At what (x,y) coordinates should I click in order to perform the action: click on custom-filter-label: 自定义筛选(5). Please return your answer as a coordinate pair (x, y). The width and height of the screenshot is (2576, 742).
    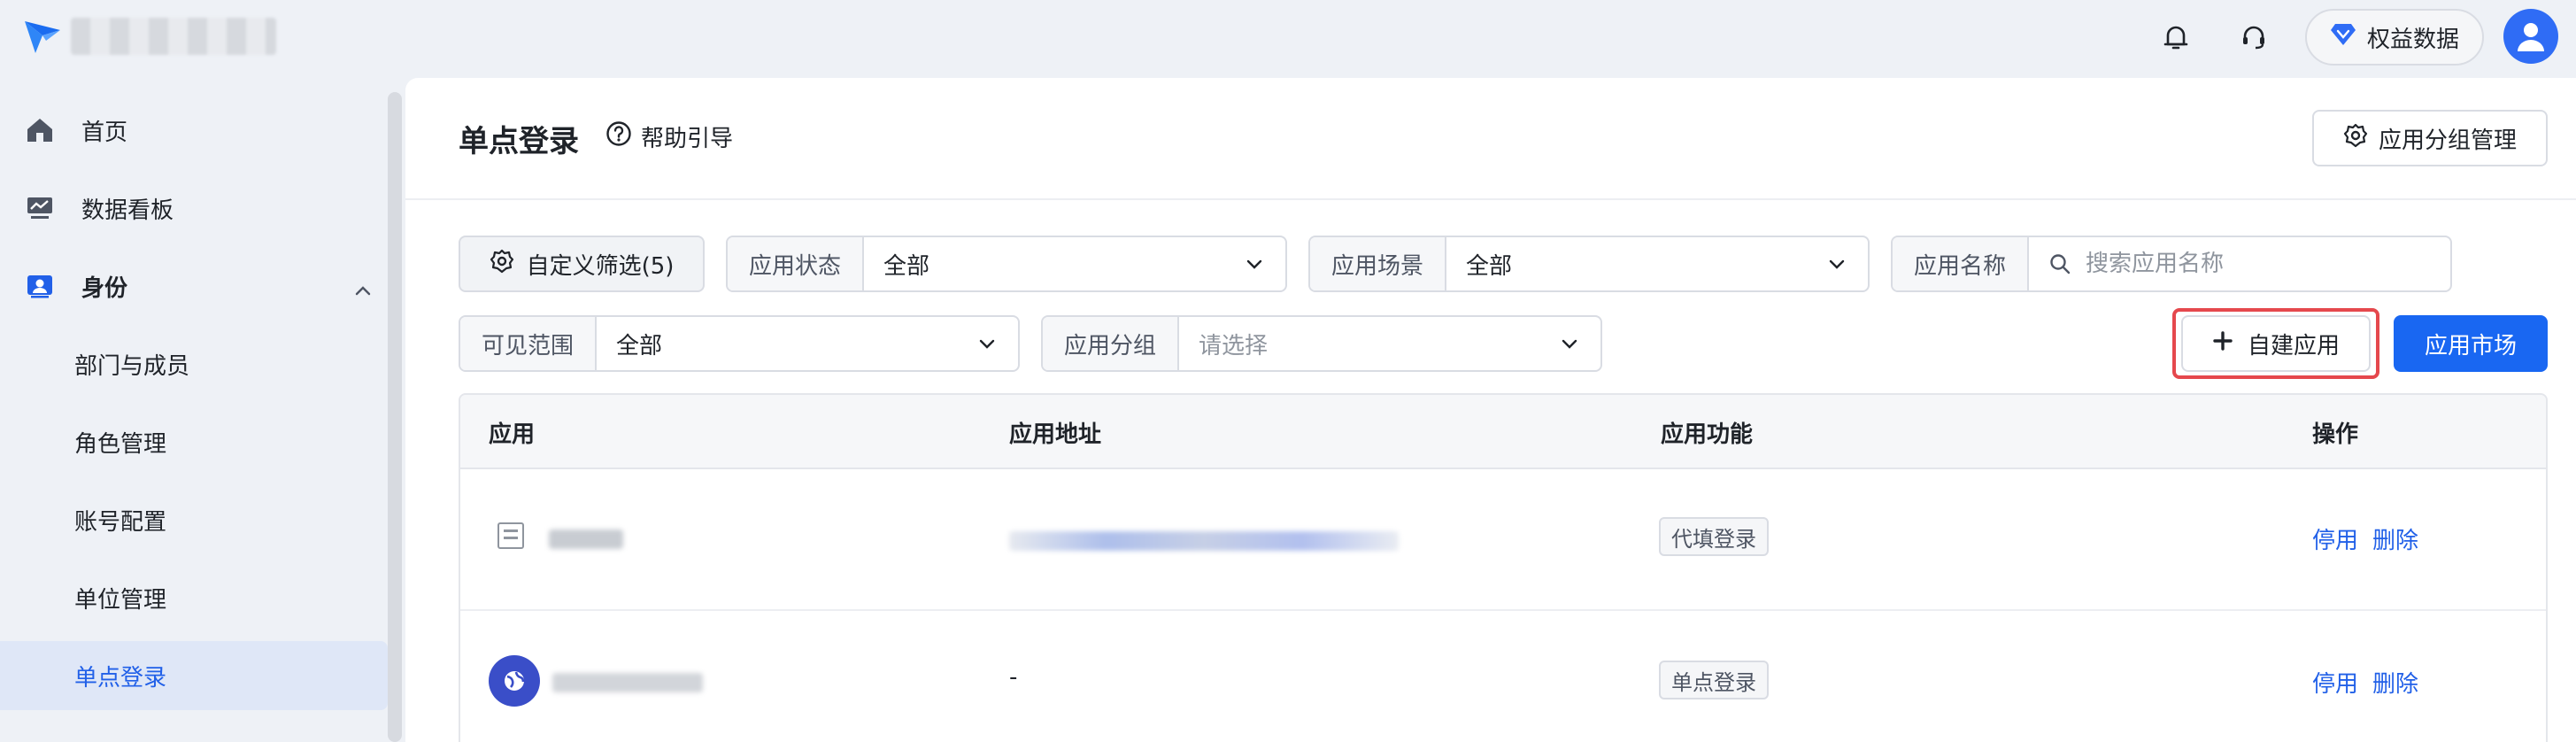
    Looking at the image, I should click on (600, 266).